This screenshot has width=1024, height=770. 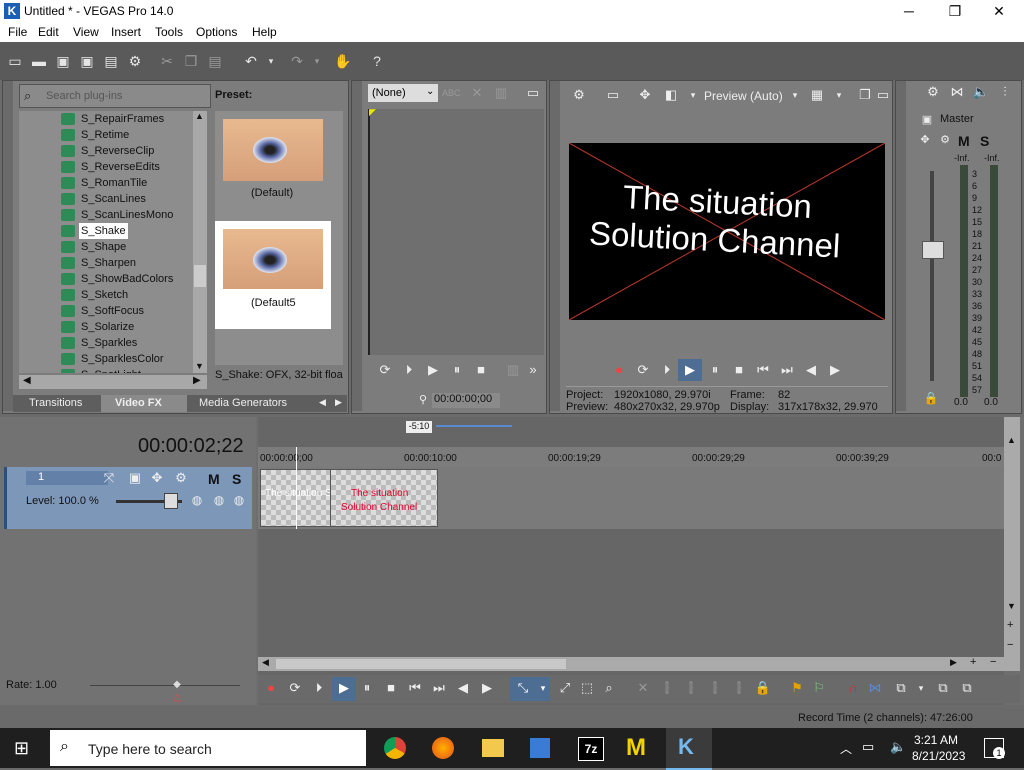 I want to click on maximize-button: ❐, so click(x=955, y=11).